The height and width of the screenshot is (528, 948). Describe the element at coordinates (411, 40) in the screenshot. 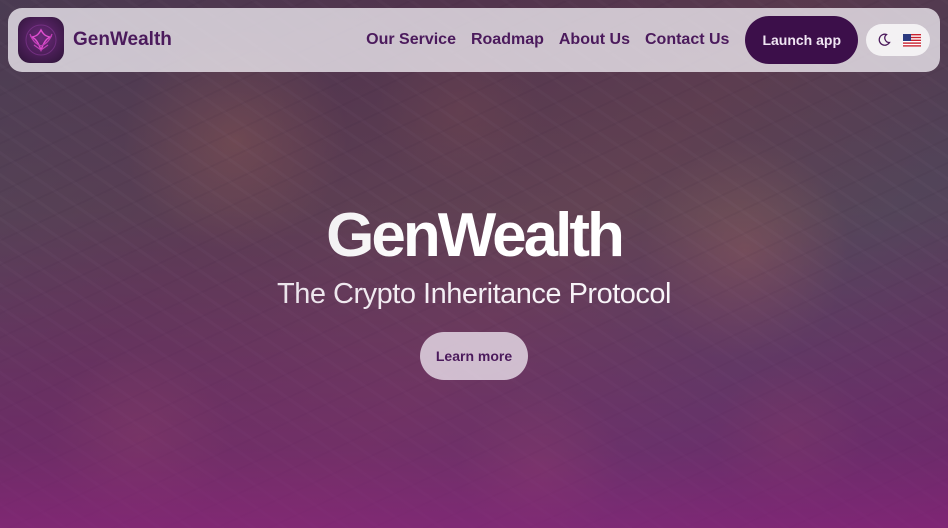

I see `nav-link-our-service: Our Service` at that location.